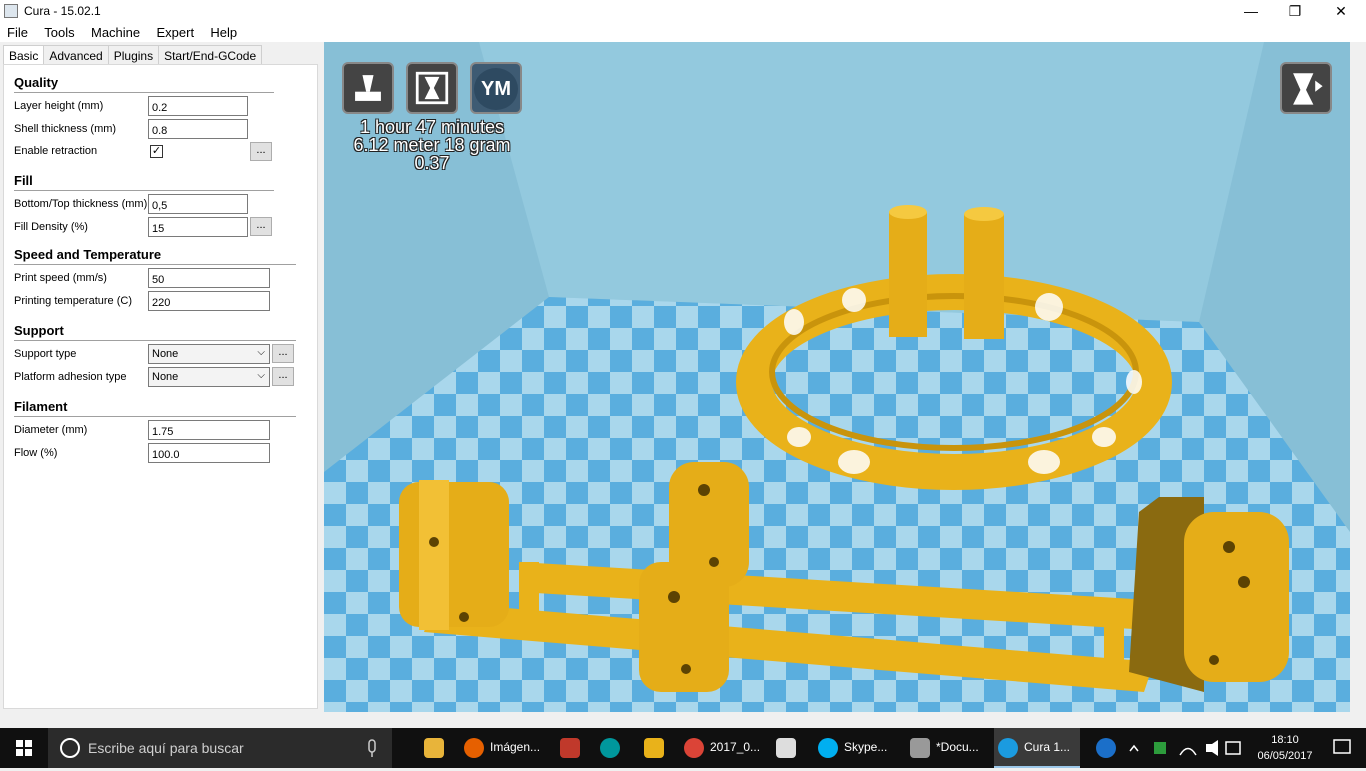  What do you see at coordinates (920, 748) in the screenshot?
I see `inkscape-icon` at bounding box center [920, 748].